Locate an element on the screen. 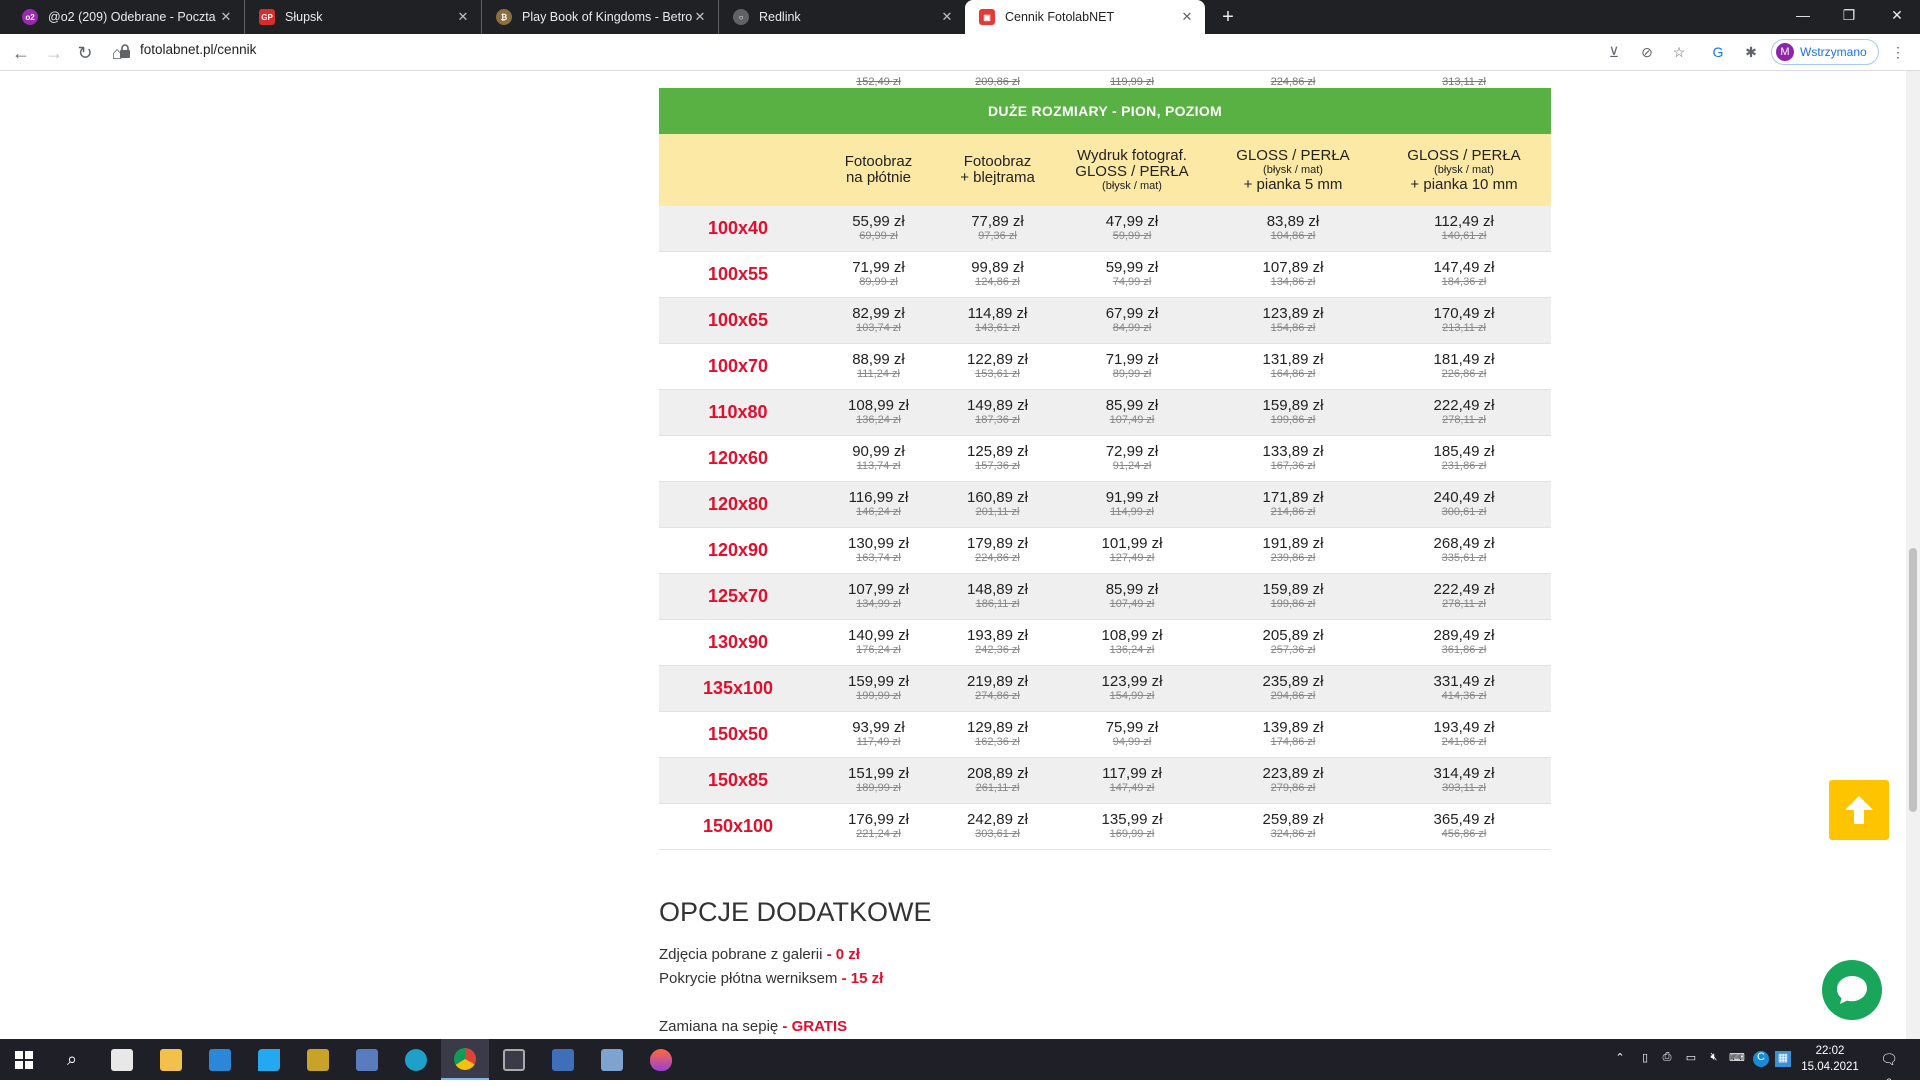  price-cell: 59,99 zł 74,99 zł is located at coordinates (1132, 273).